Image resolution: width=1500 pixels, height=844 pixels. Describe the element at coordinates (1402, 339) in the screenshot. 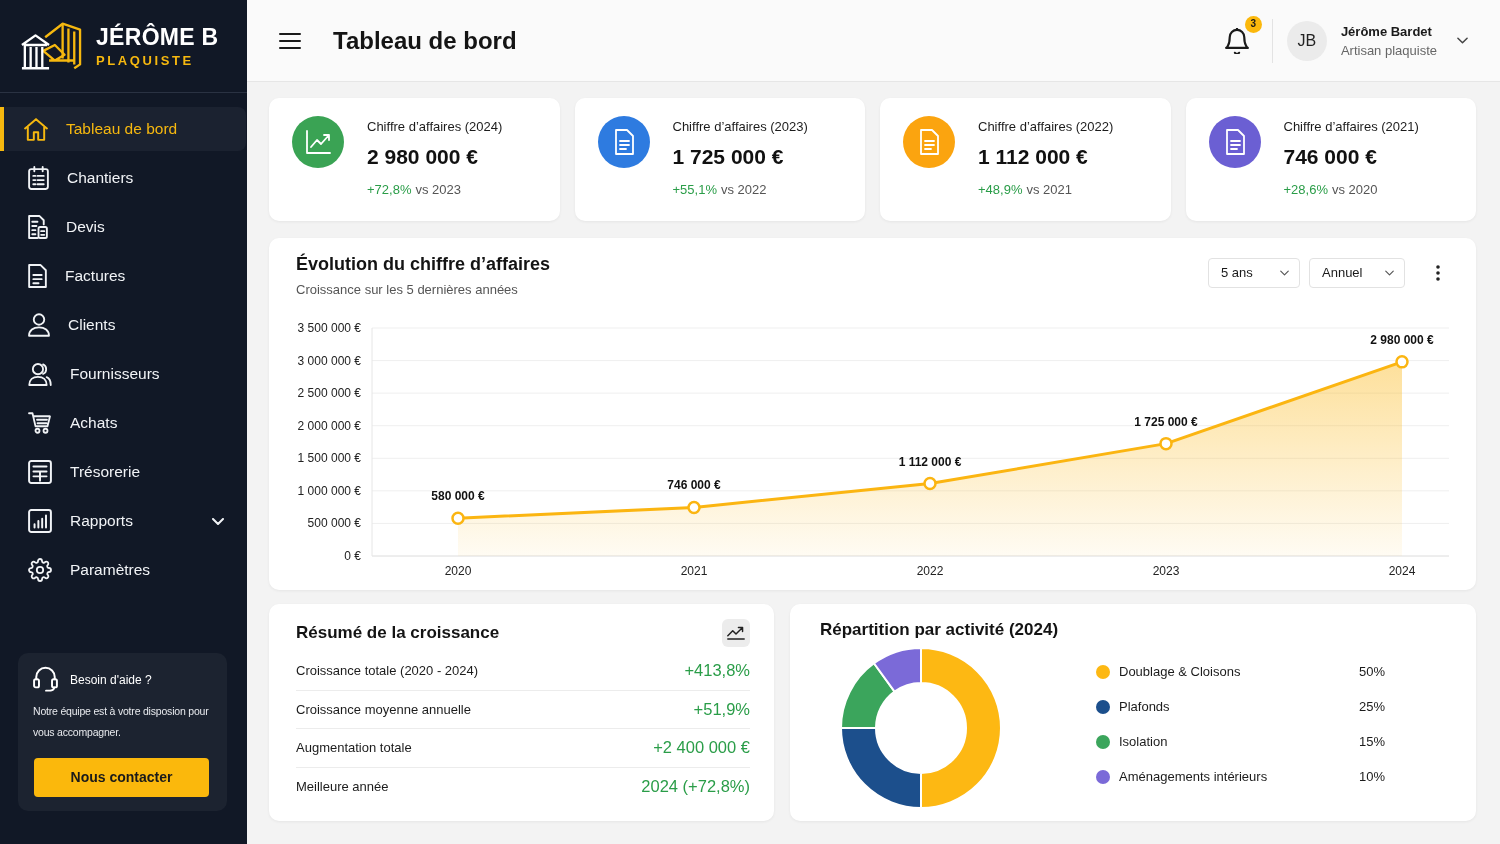

I see `data-label: 2 980 000 €` at that location.